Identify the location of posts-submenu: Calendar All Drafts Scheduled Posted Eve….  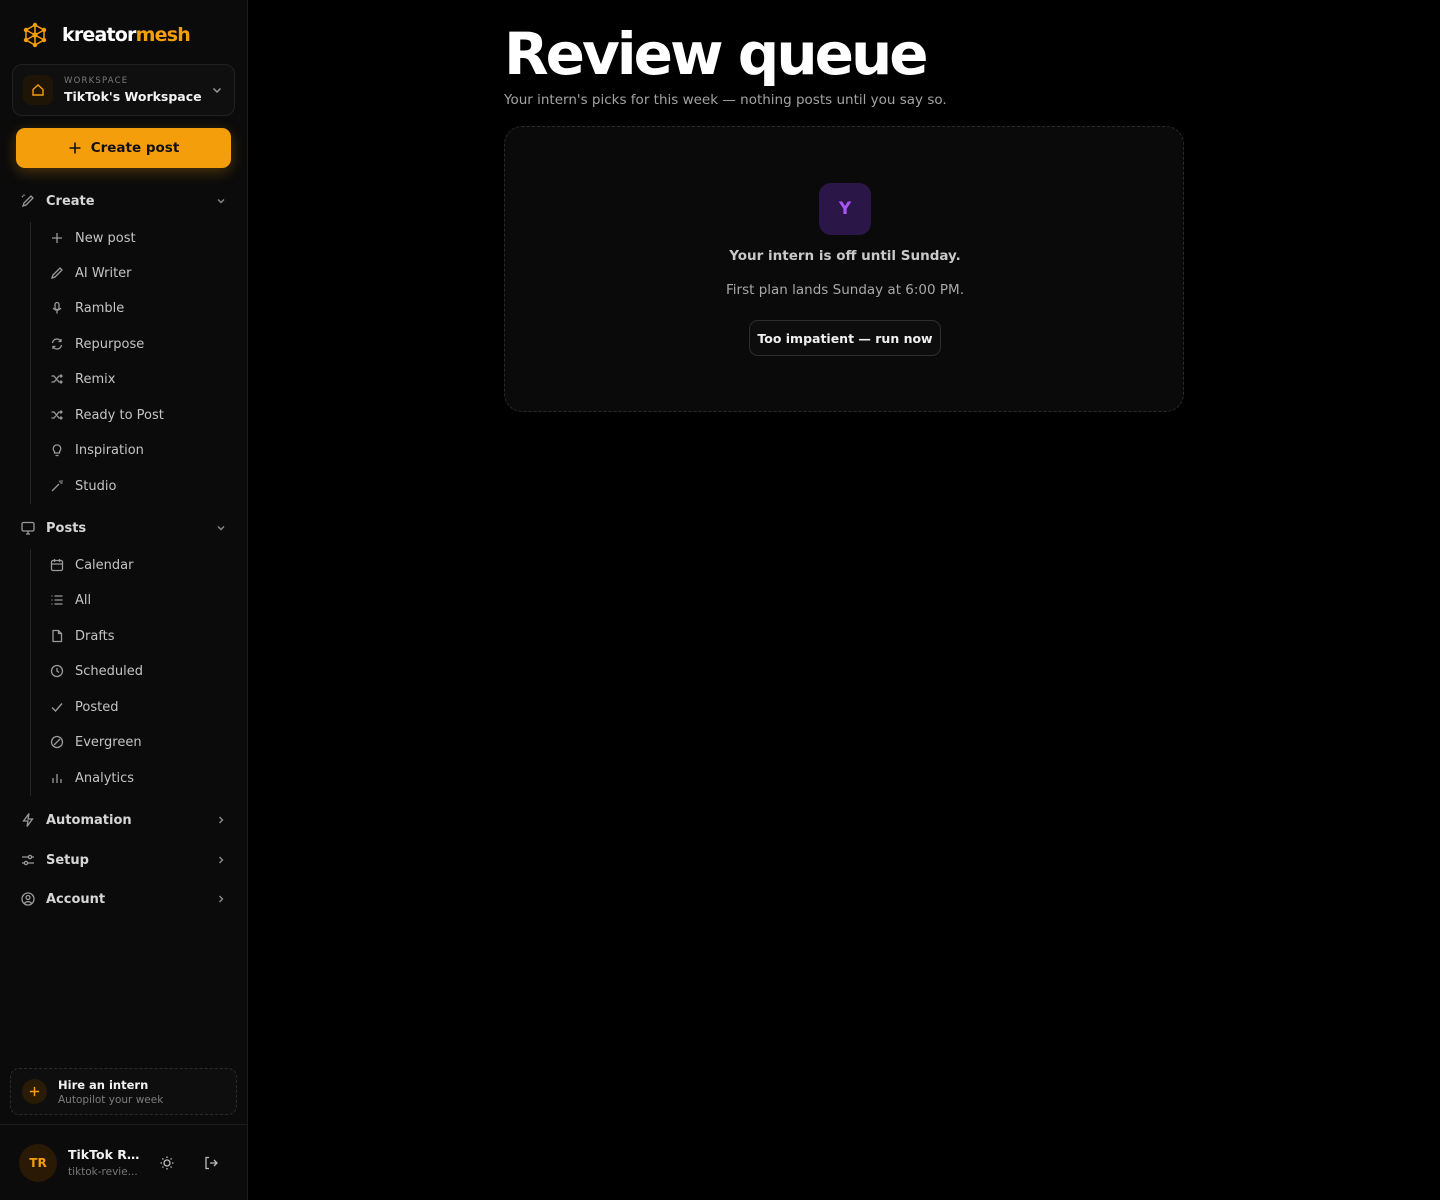
(130, 672).